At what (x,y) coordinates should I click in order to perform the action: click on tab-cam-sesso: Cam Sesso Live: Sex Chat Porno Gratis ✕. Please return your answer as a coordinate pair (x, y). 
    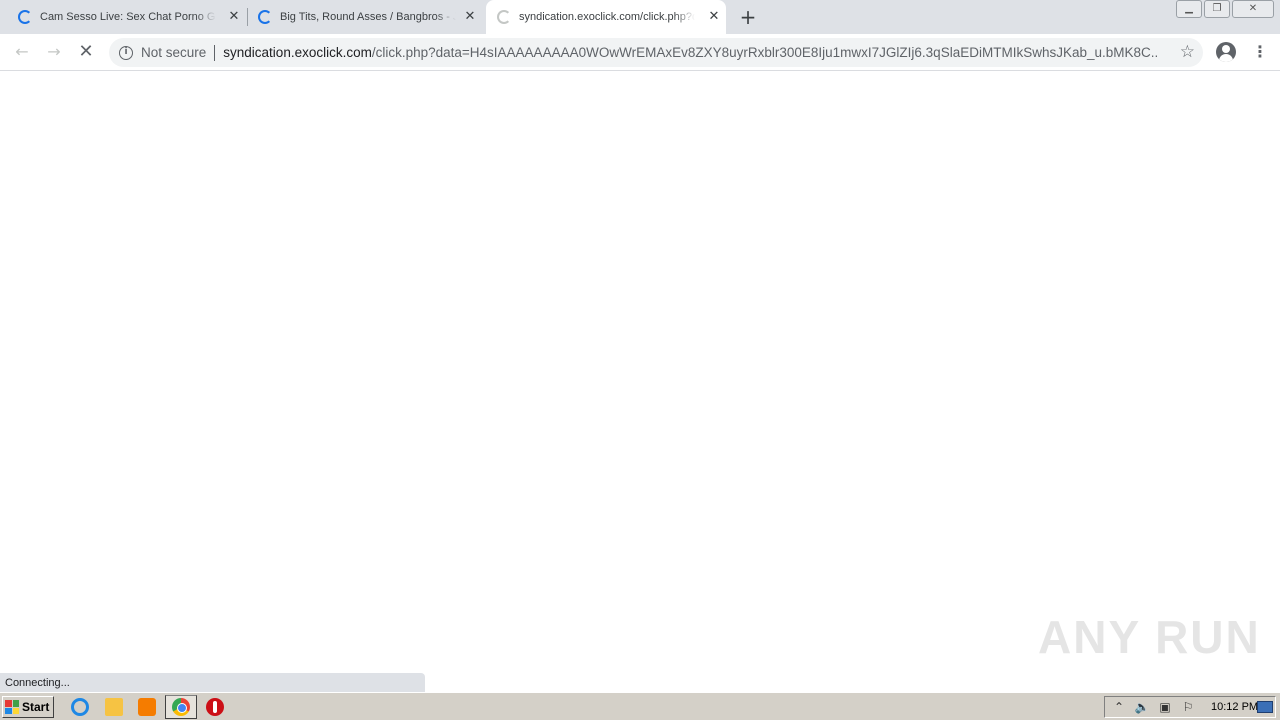
    Looking at the image, I should click on (132, 17).